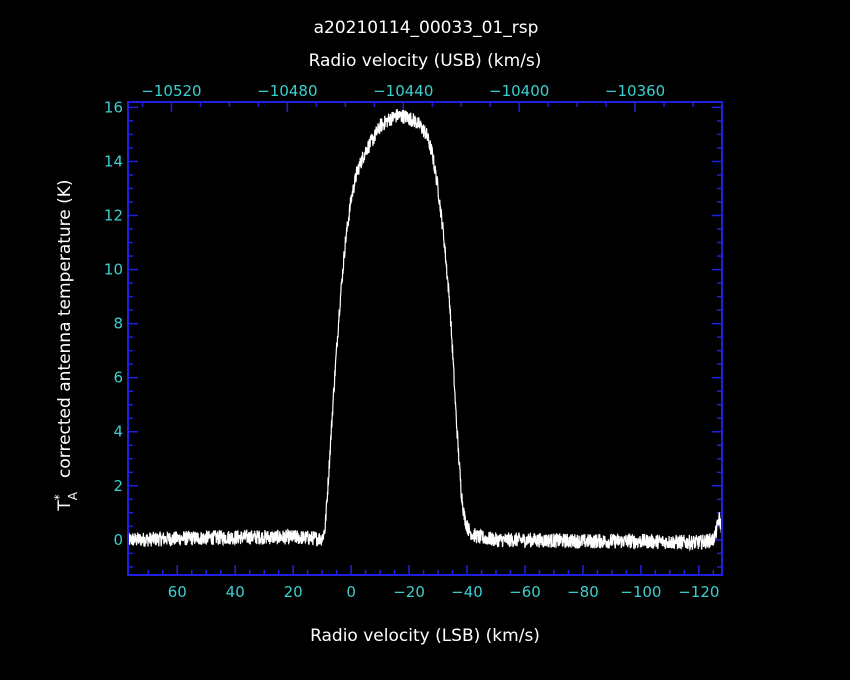 The image size is (850, 680). Describe the element at coordinates (65, 328) in the screenshot. I see `y-axis-label-text: corrected antenna temperature (K)` at that location.